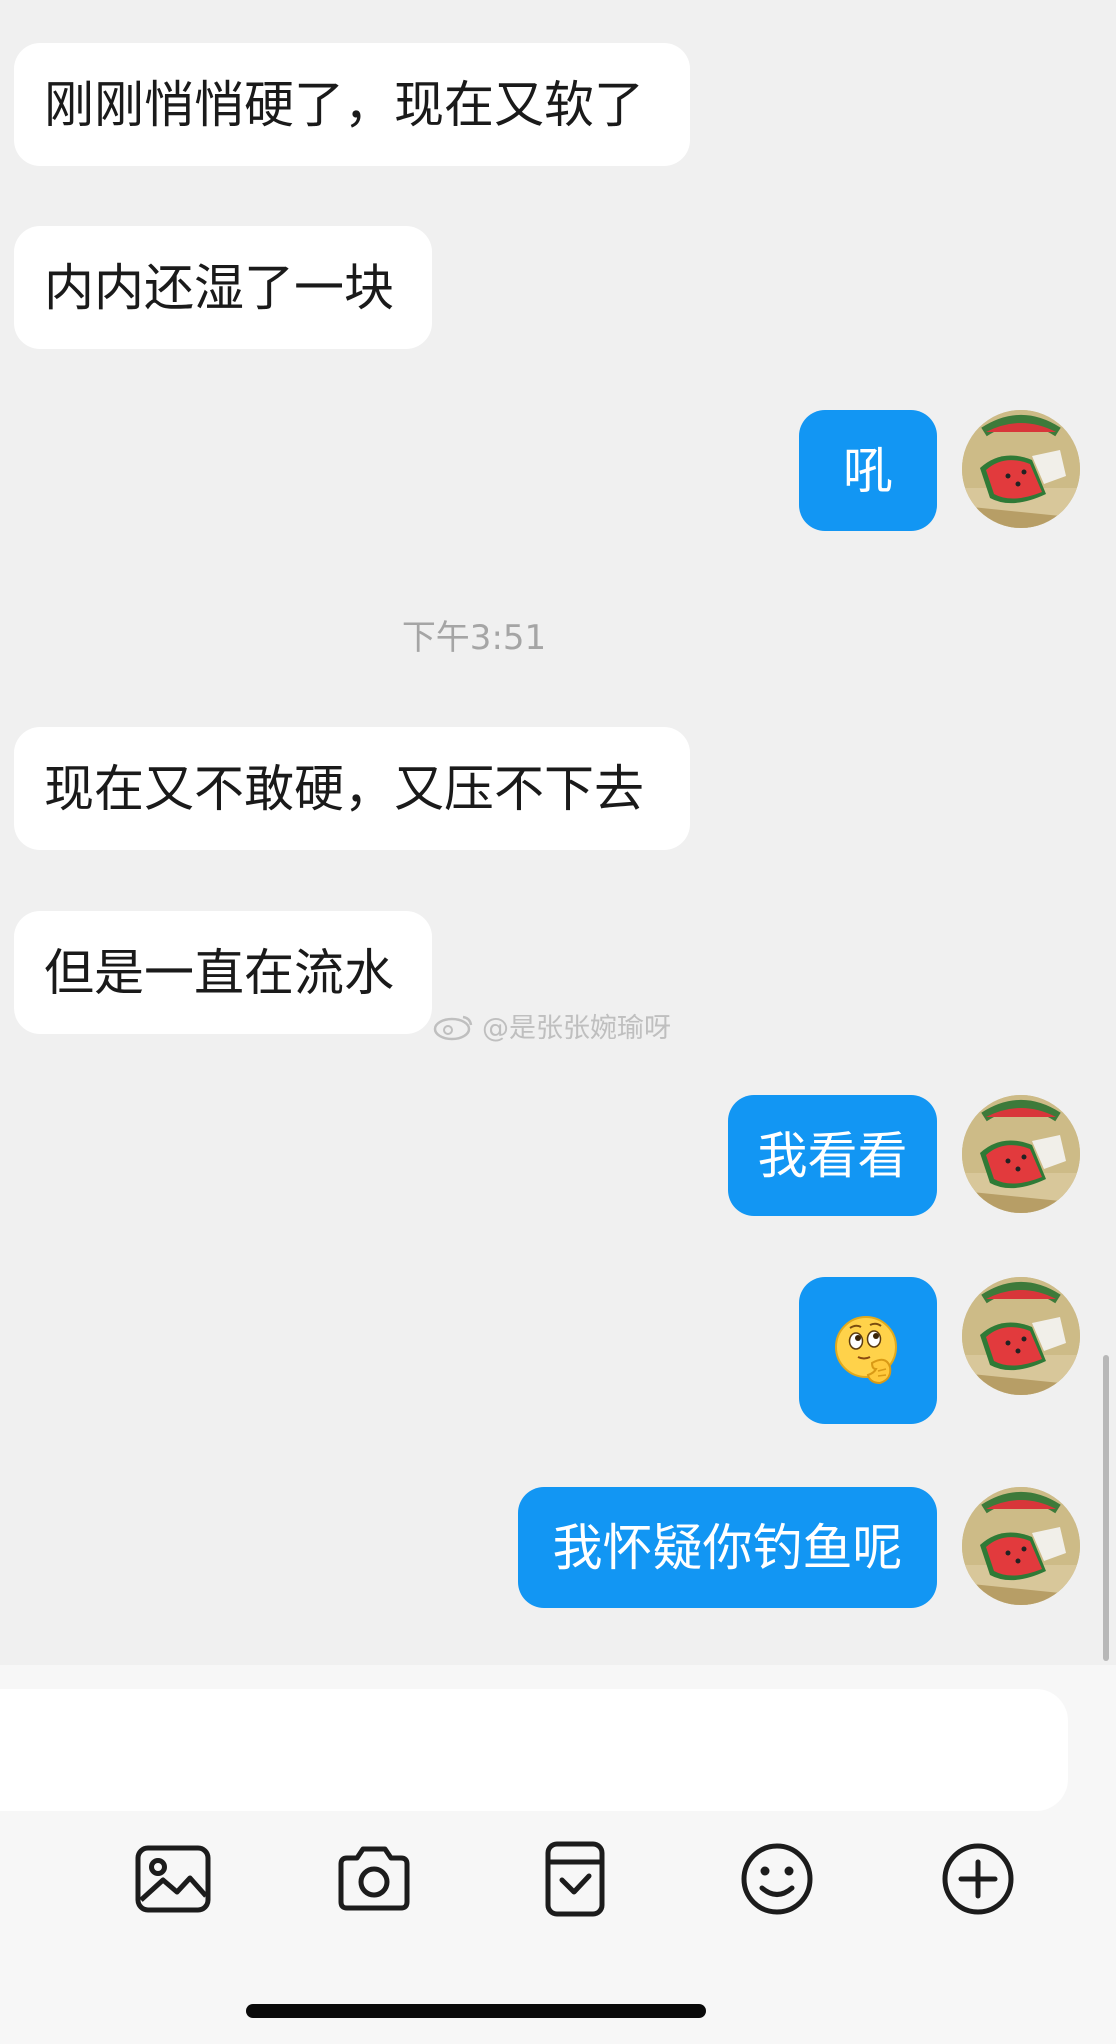 This screenshot has height=2044, width=1116. I want to click on thinking-face-sticker-icon, so click(866, 1349).